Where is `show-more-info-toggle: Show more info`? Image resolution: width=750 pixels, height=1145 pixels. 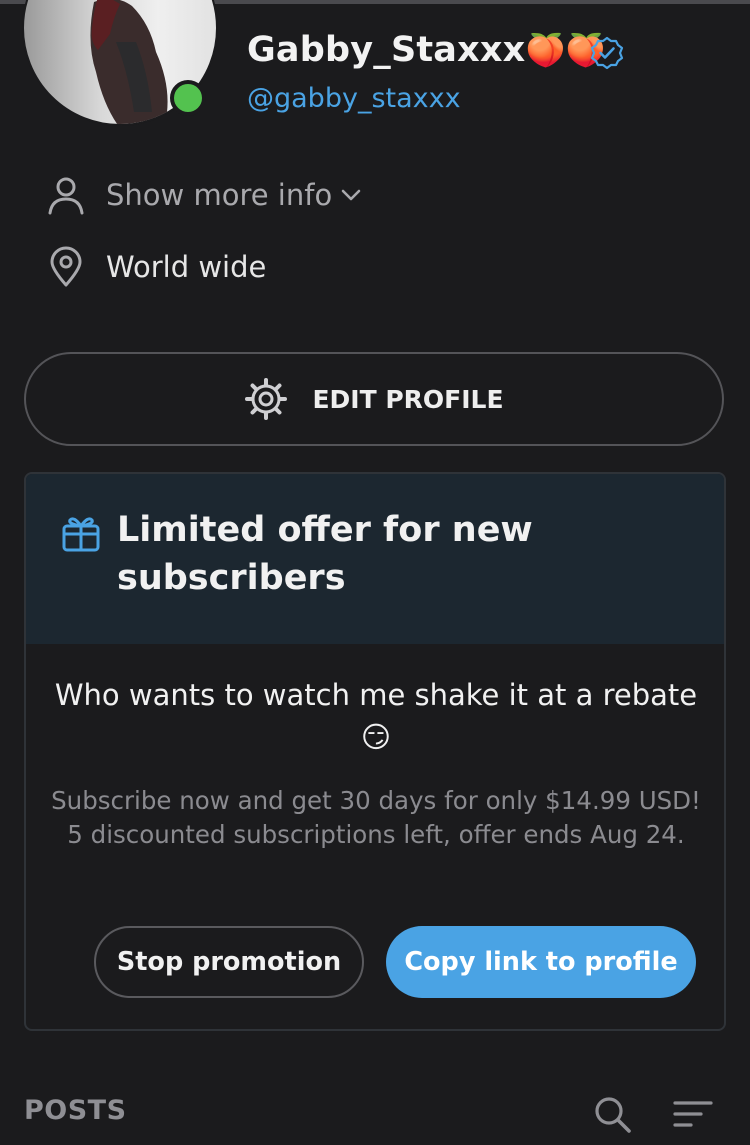
show-more-info-toggle: Show more info is located at coordinates (204, 195).